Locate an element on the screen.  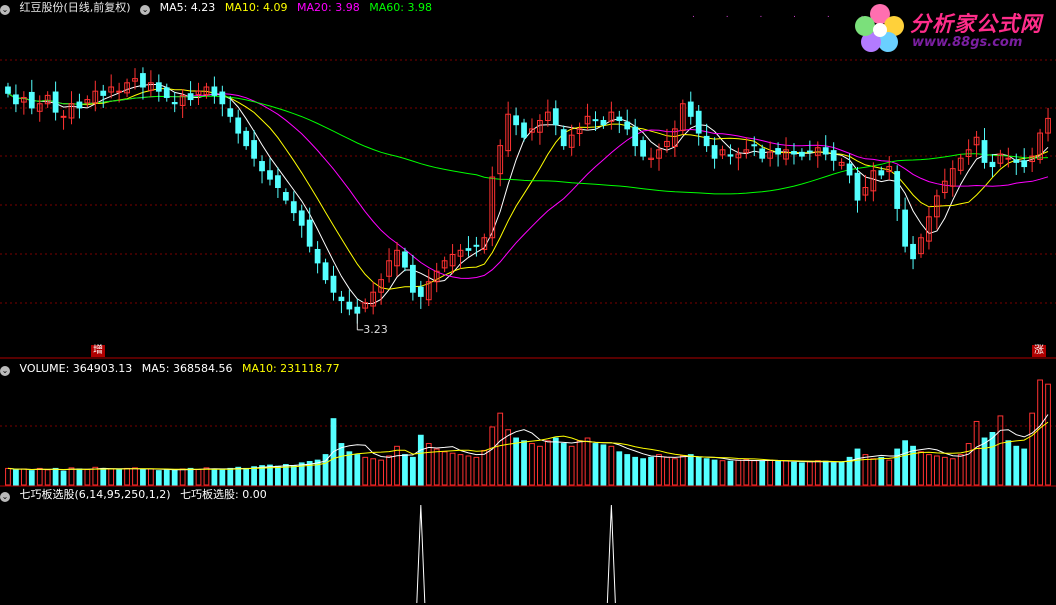
low-price-label: 3.23 is located at coordinates (375, 329).